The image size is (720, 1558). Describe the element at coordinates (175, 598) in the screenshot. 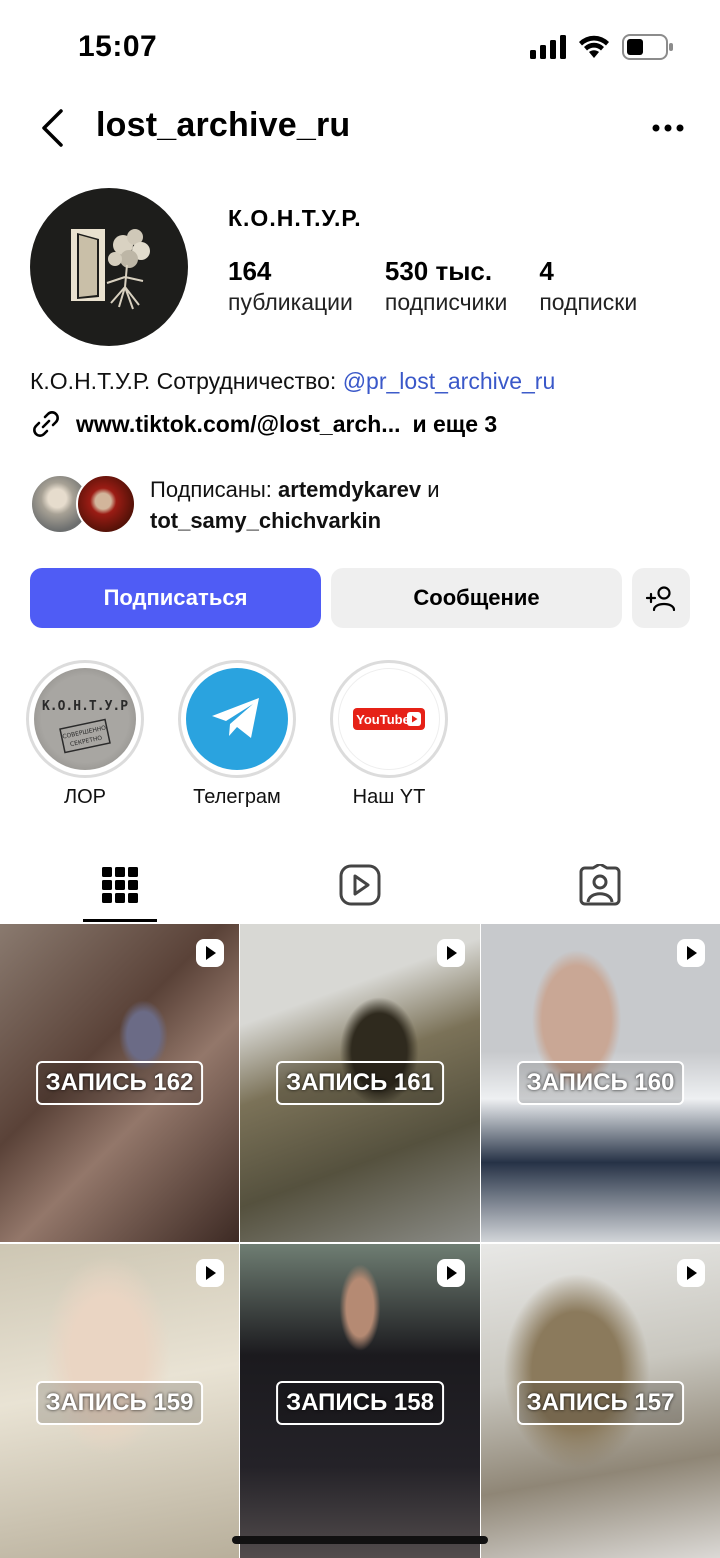

I see `follow-button: Подписаться` at that location.